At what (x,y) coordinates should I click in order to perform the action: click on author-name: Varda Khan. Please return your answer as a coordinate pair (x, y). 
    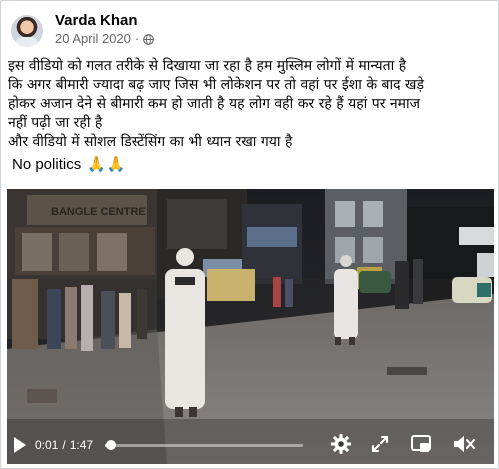
    Looking at the image, I should click on (104, 21).